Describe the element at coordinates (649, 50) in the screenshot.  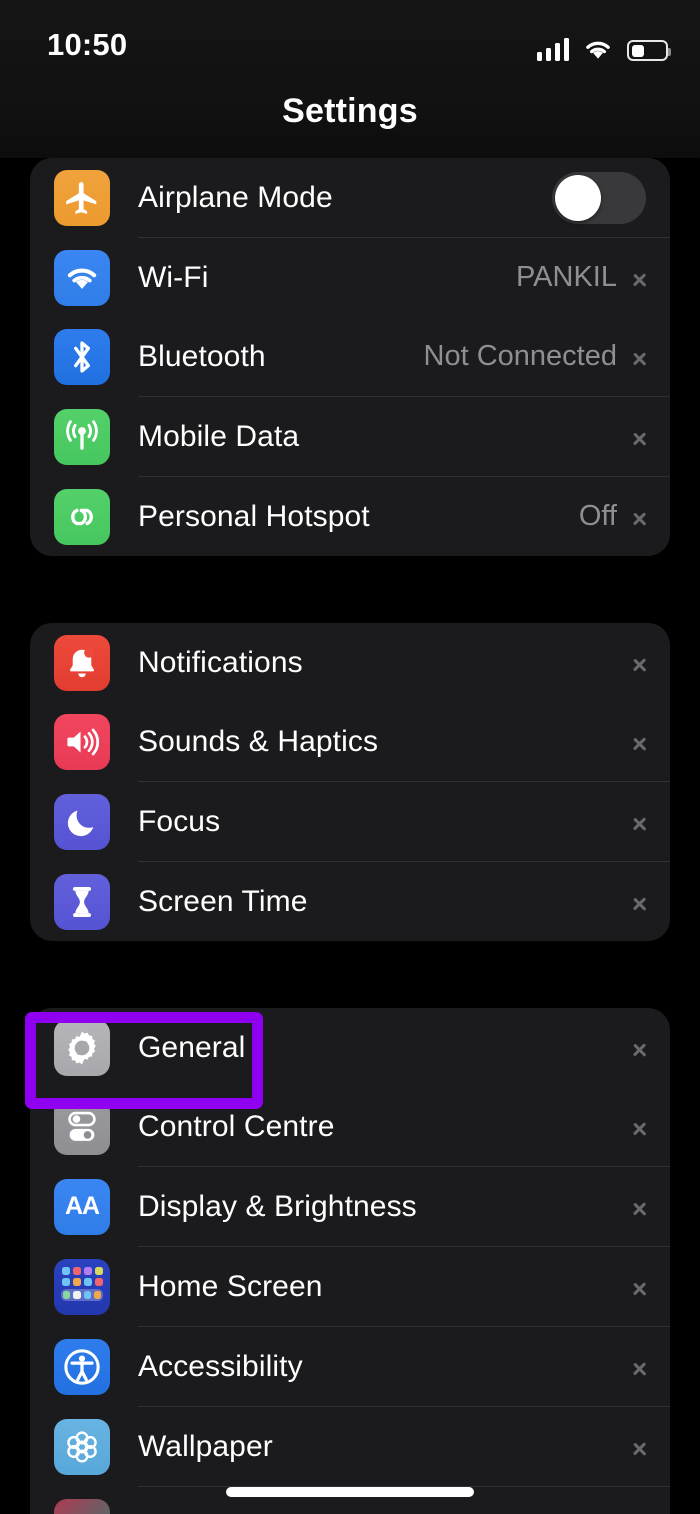
I see `battery-icon` at that location.